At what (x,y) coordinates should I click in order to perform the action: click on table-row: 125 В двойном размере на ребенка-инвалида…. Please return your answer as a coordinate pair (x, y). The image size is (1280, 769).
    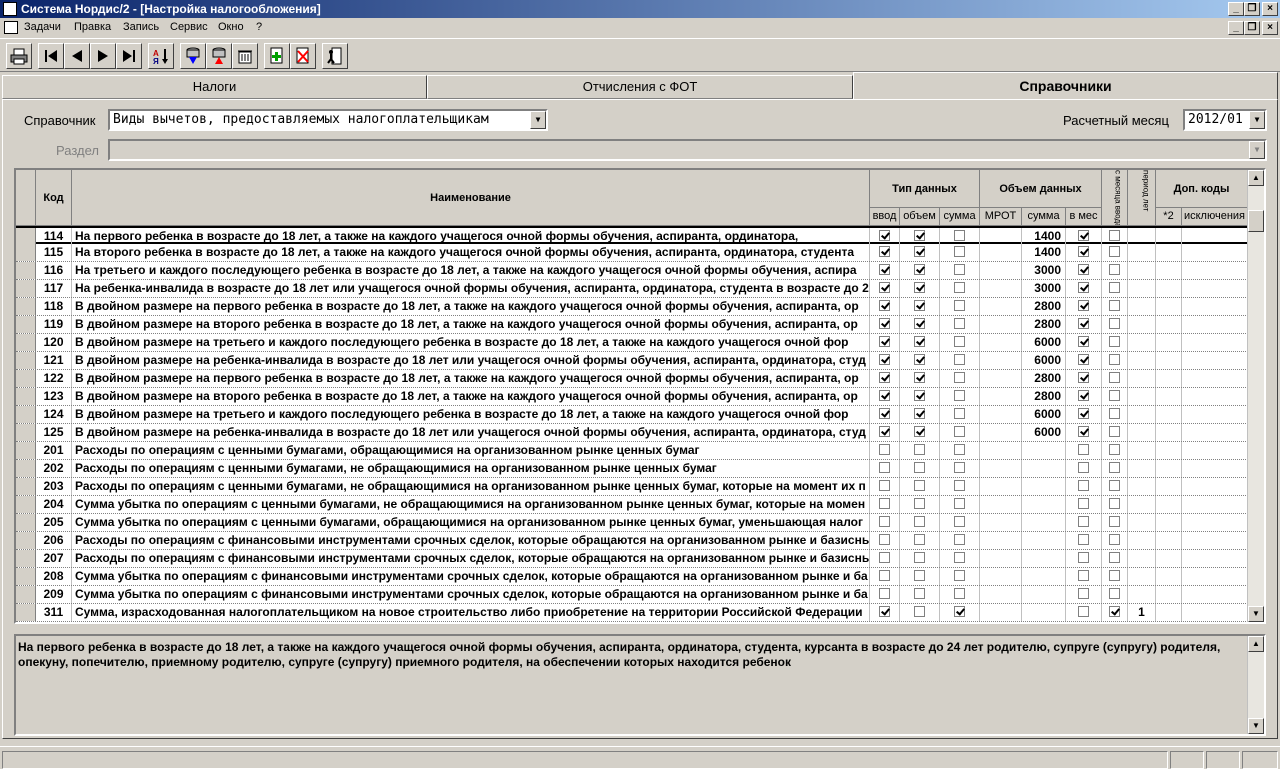
    Looking at the image, I should click on (632, 433).